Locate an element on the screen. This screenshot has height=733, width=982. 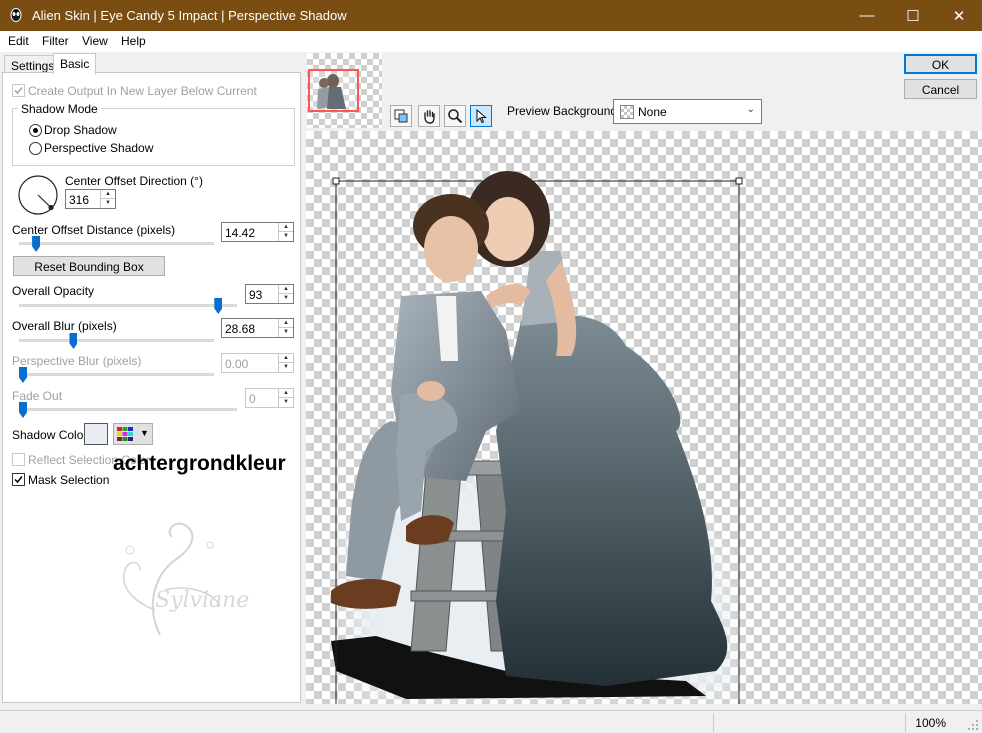
overall-opacity-value: 93 is located at coordinates (256, 295).